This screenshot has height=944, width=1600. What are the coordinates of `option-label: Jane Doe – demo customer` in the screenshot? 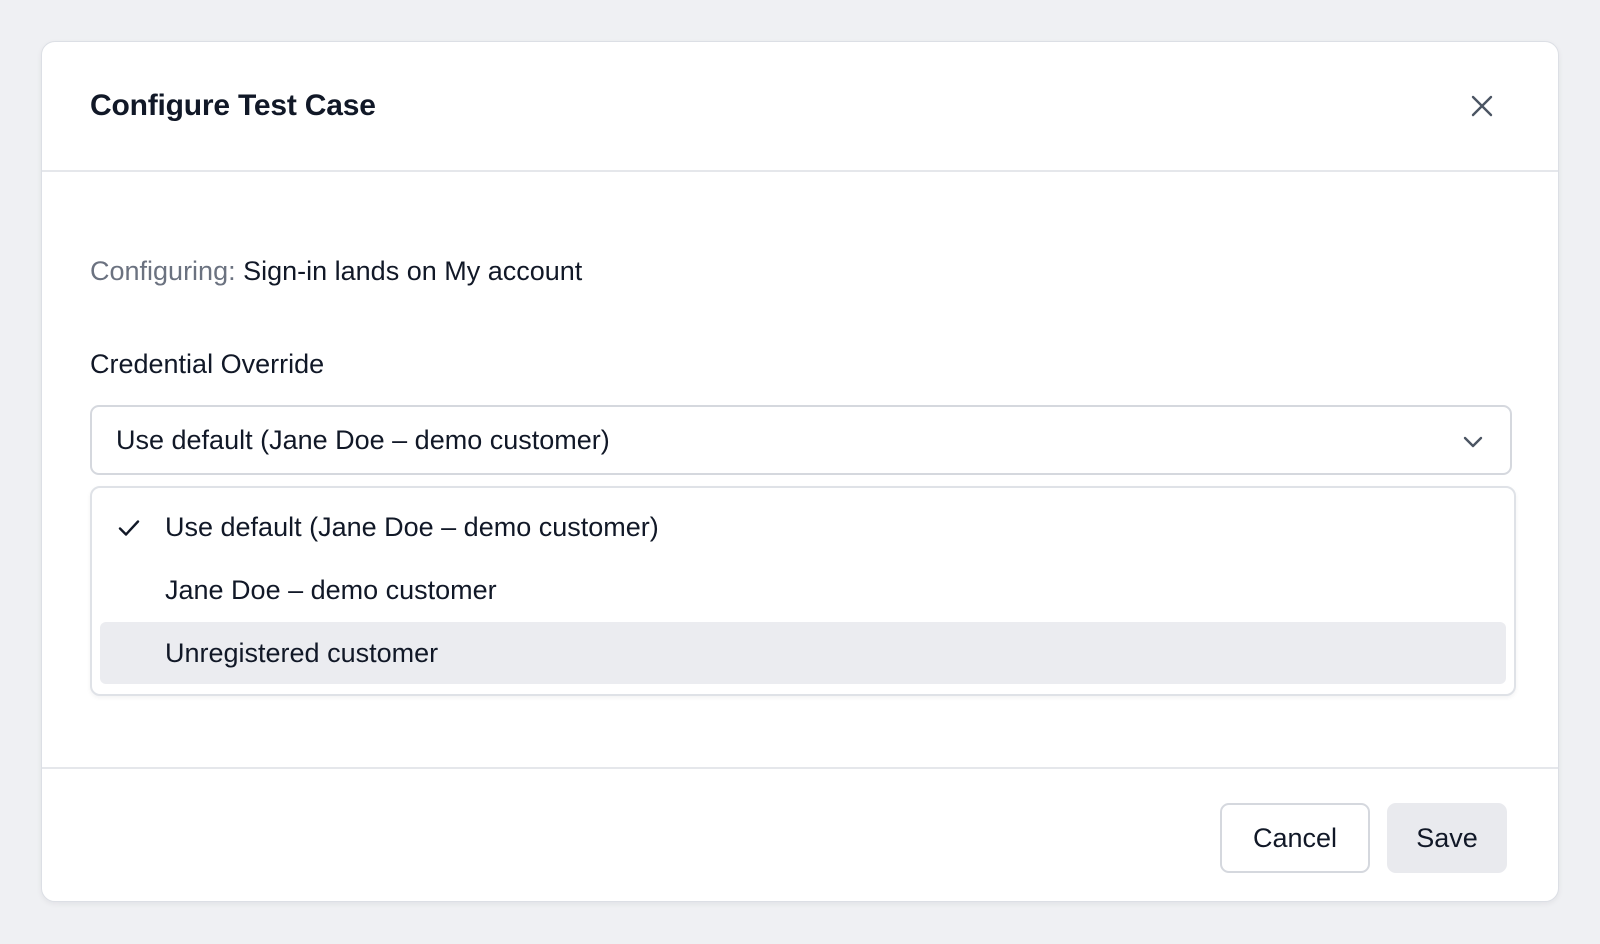 It's located at (331, 590).